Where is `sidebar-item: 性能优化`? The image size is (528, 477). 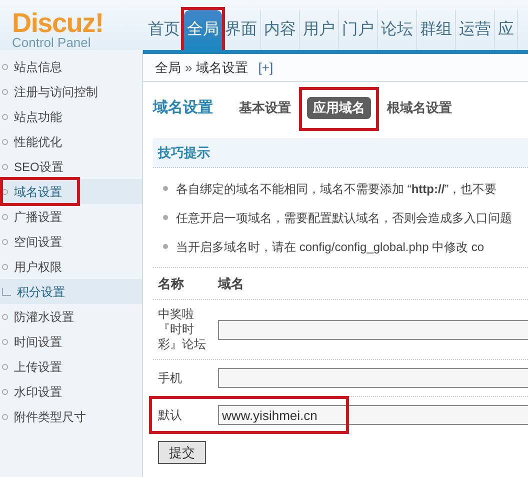
sidebar-item: 性能优化 is located at coordinates (71, 141).